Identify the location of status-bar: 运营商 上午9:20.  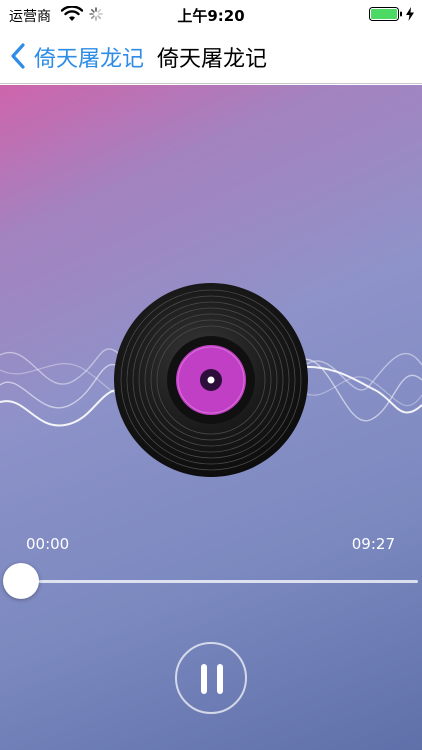
(211, 14).